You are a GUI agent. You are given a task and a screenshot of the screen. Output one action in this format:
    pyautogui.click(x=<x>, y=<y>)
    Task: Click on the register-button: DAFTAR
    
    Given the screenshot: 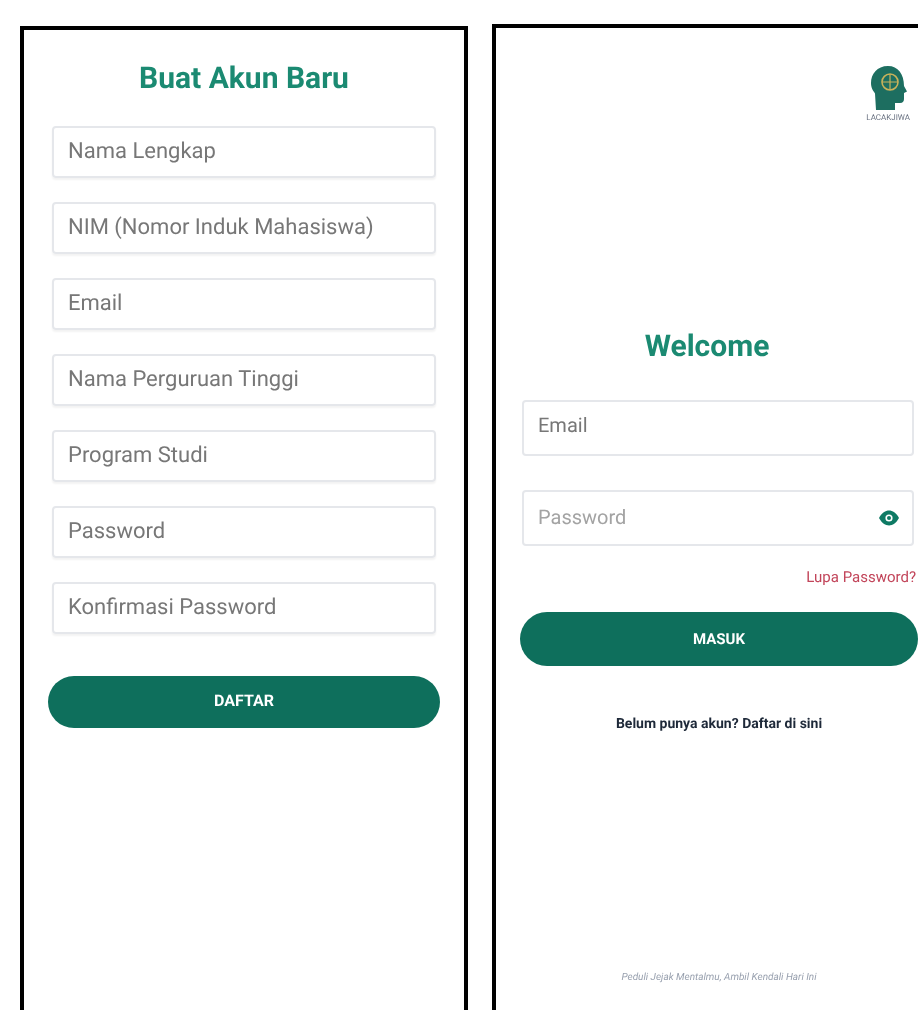 What is the action you would take?
    pyautogui.click(x=244, y=701)
    